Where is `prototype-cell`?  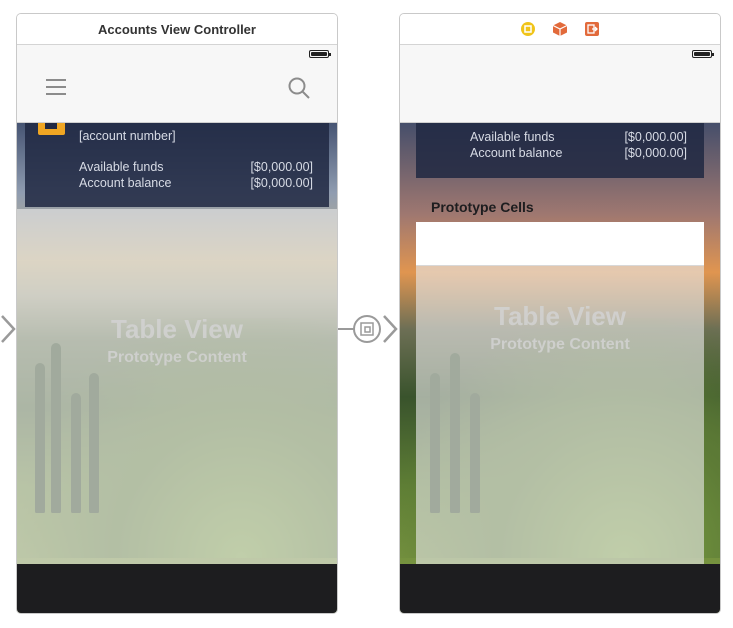
prototype-cell is located at coordinates (560, 244).